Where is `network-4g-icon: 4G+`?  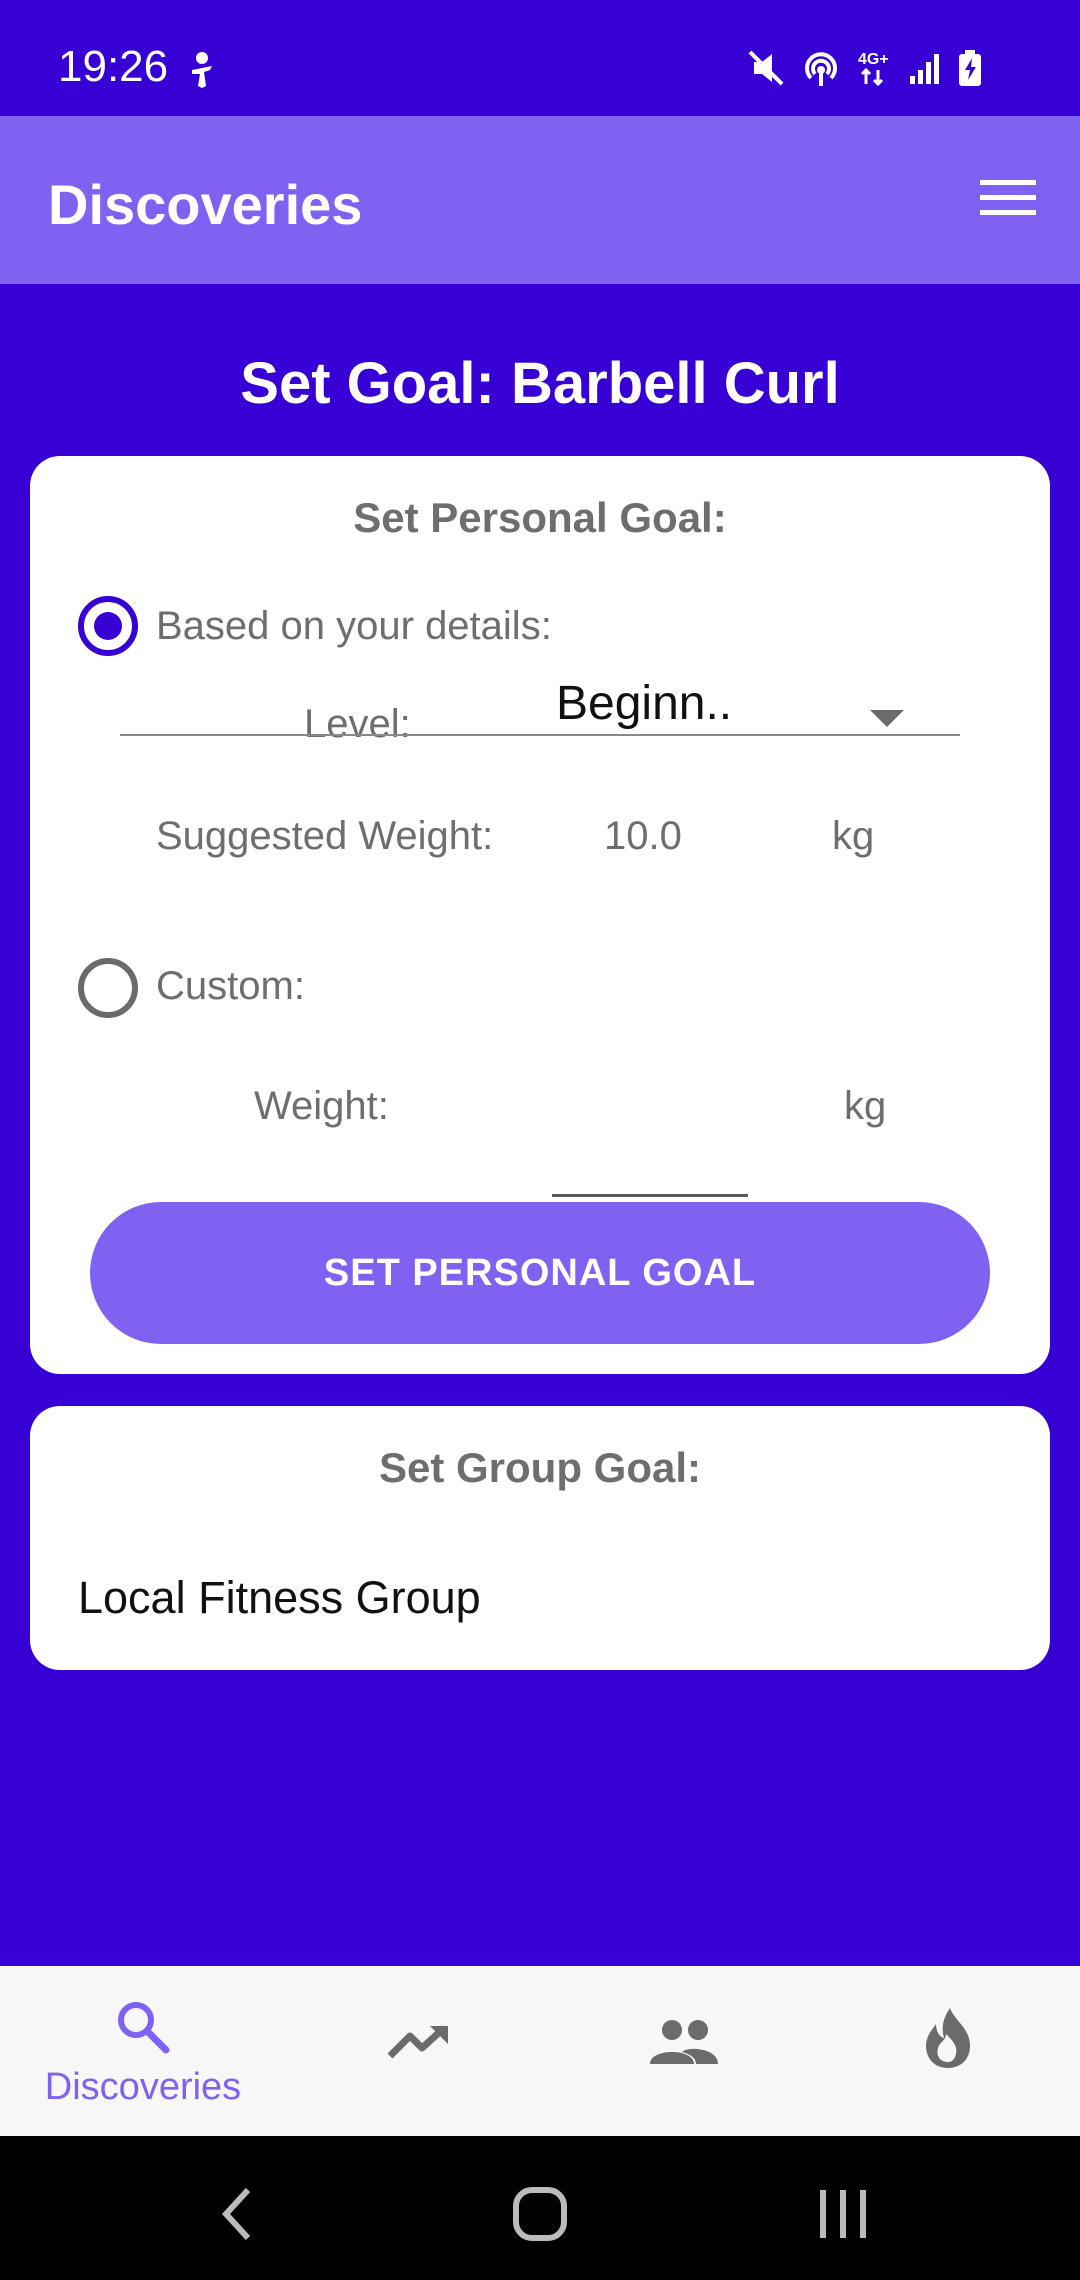
network-4g-icon: 4G+ is located at coordinates (875, 68).